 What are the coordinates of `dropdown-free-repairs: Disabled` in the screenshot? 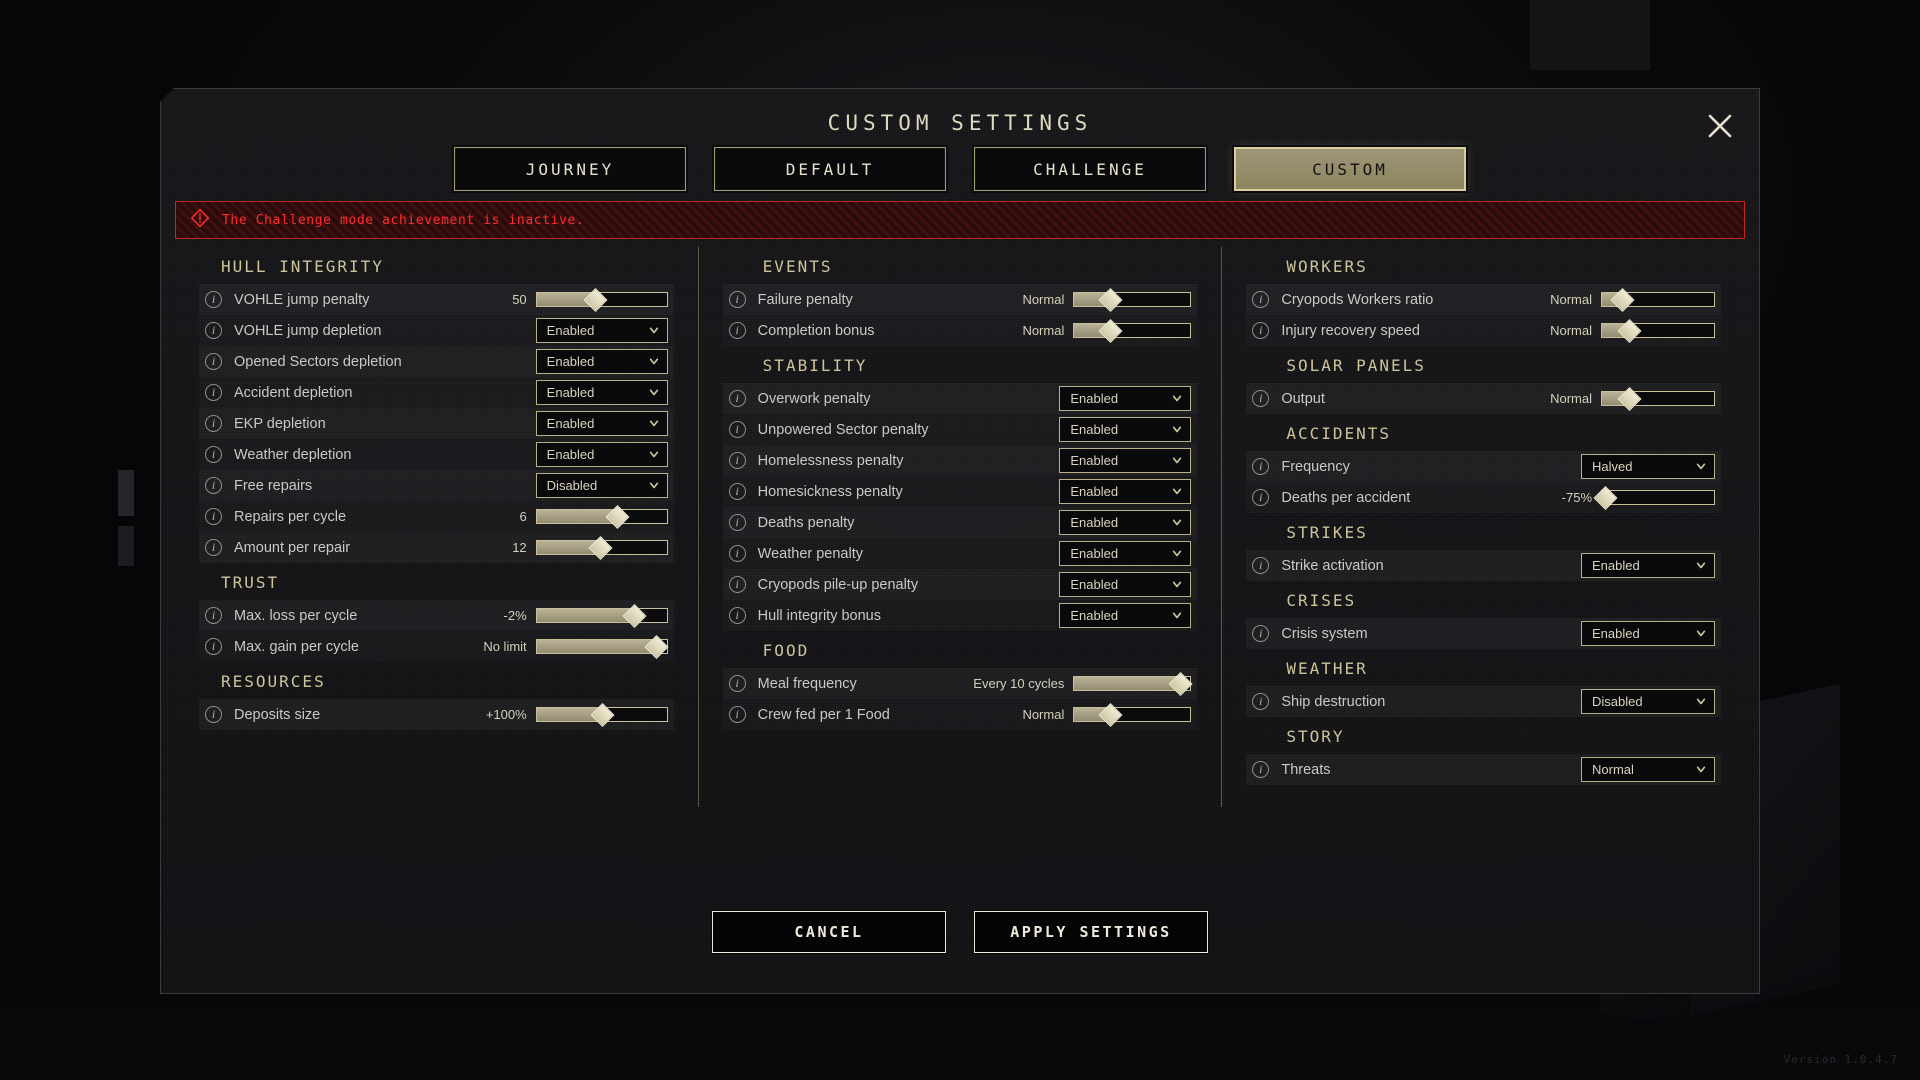 It's located at (601, 485).